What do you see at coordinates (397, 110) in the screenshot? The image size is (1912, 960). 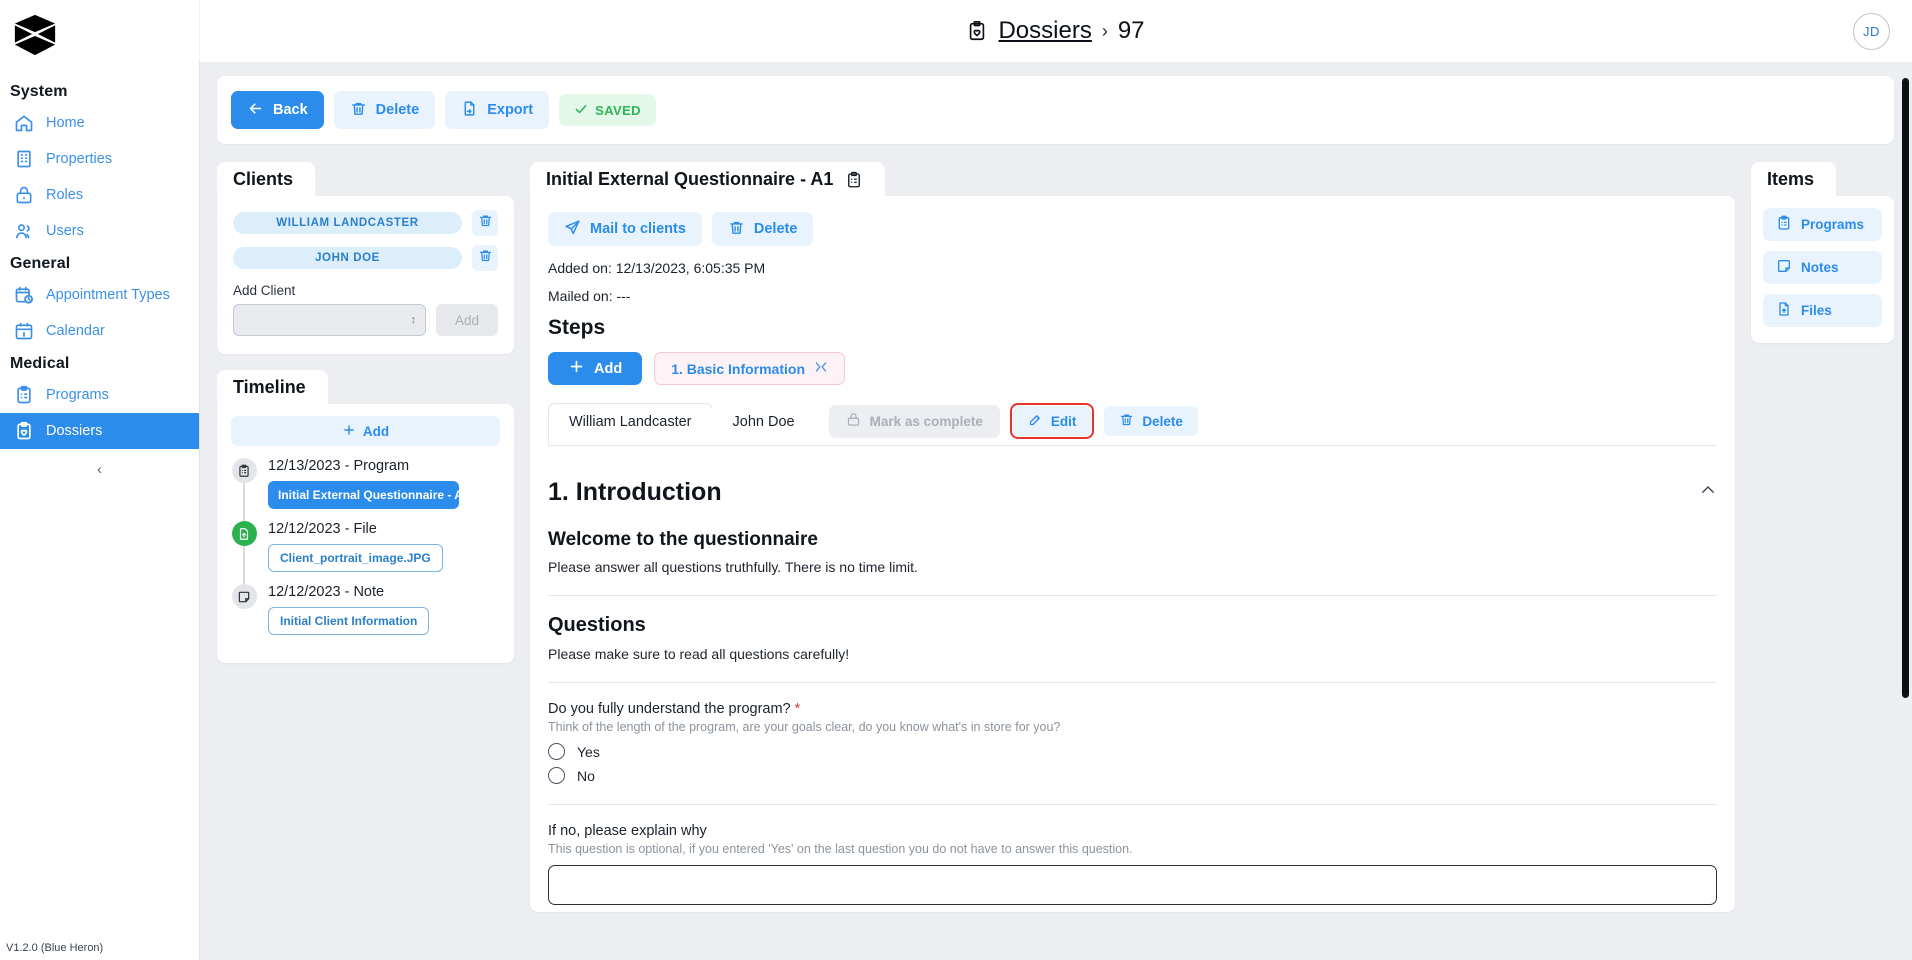 I see `delete-button-label: Delete` at bounding box center [397, 110].